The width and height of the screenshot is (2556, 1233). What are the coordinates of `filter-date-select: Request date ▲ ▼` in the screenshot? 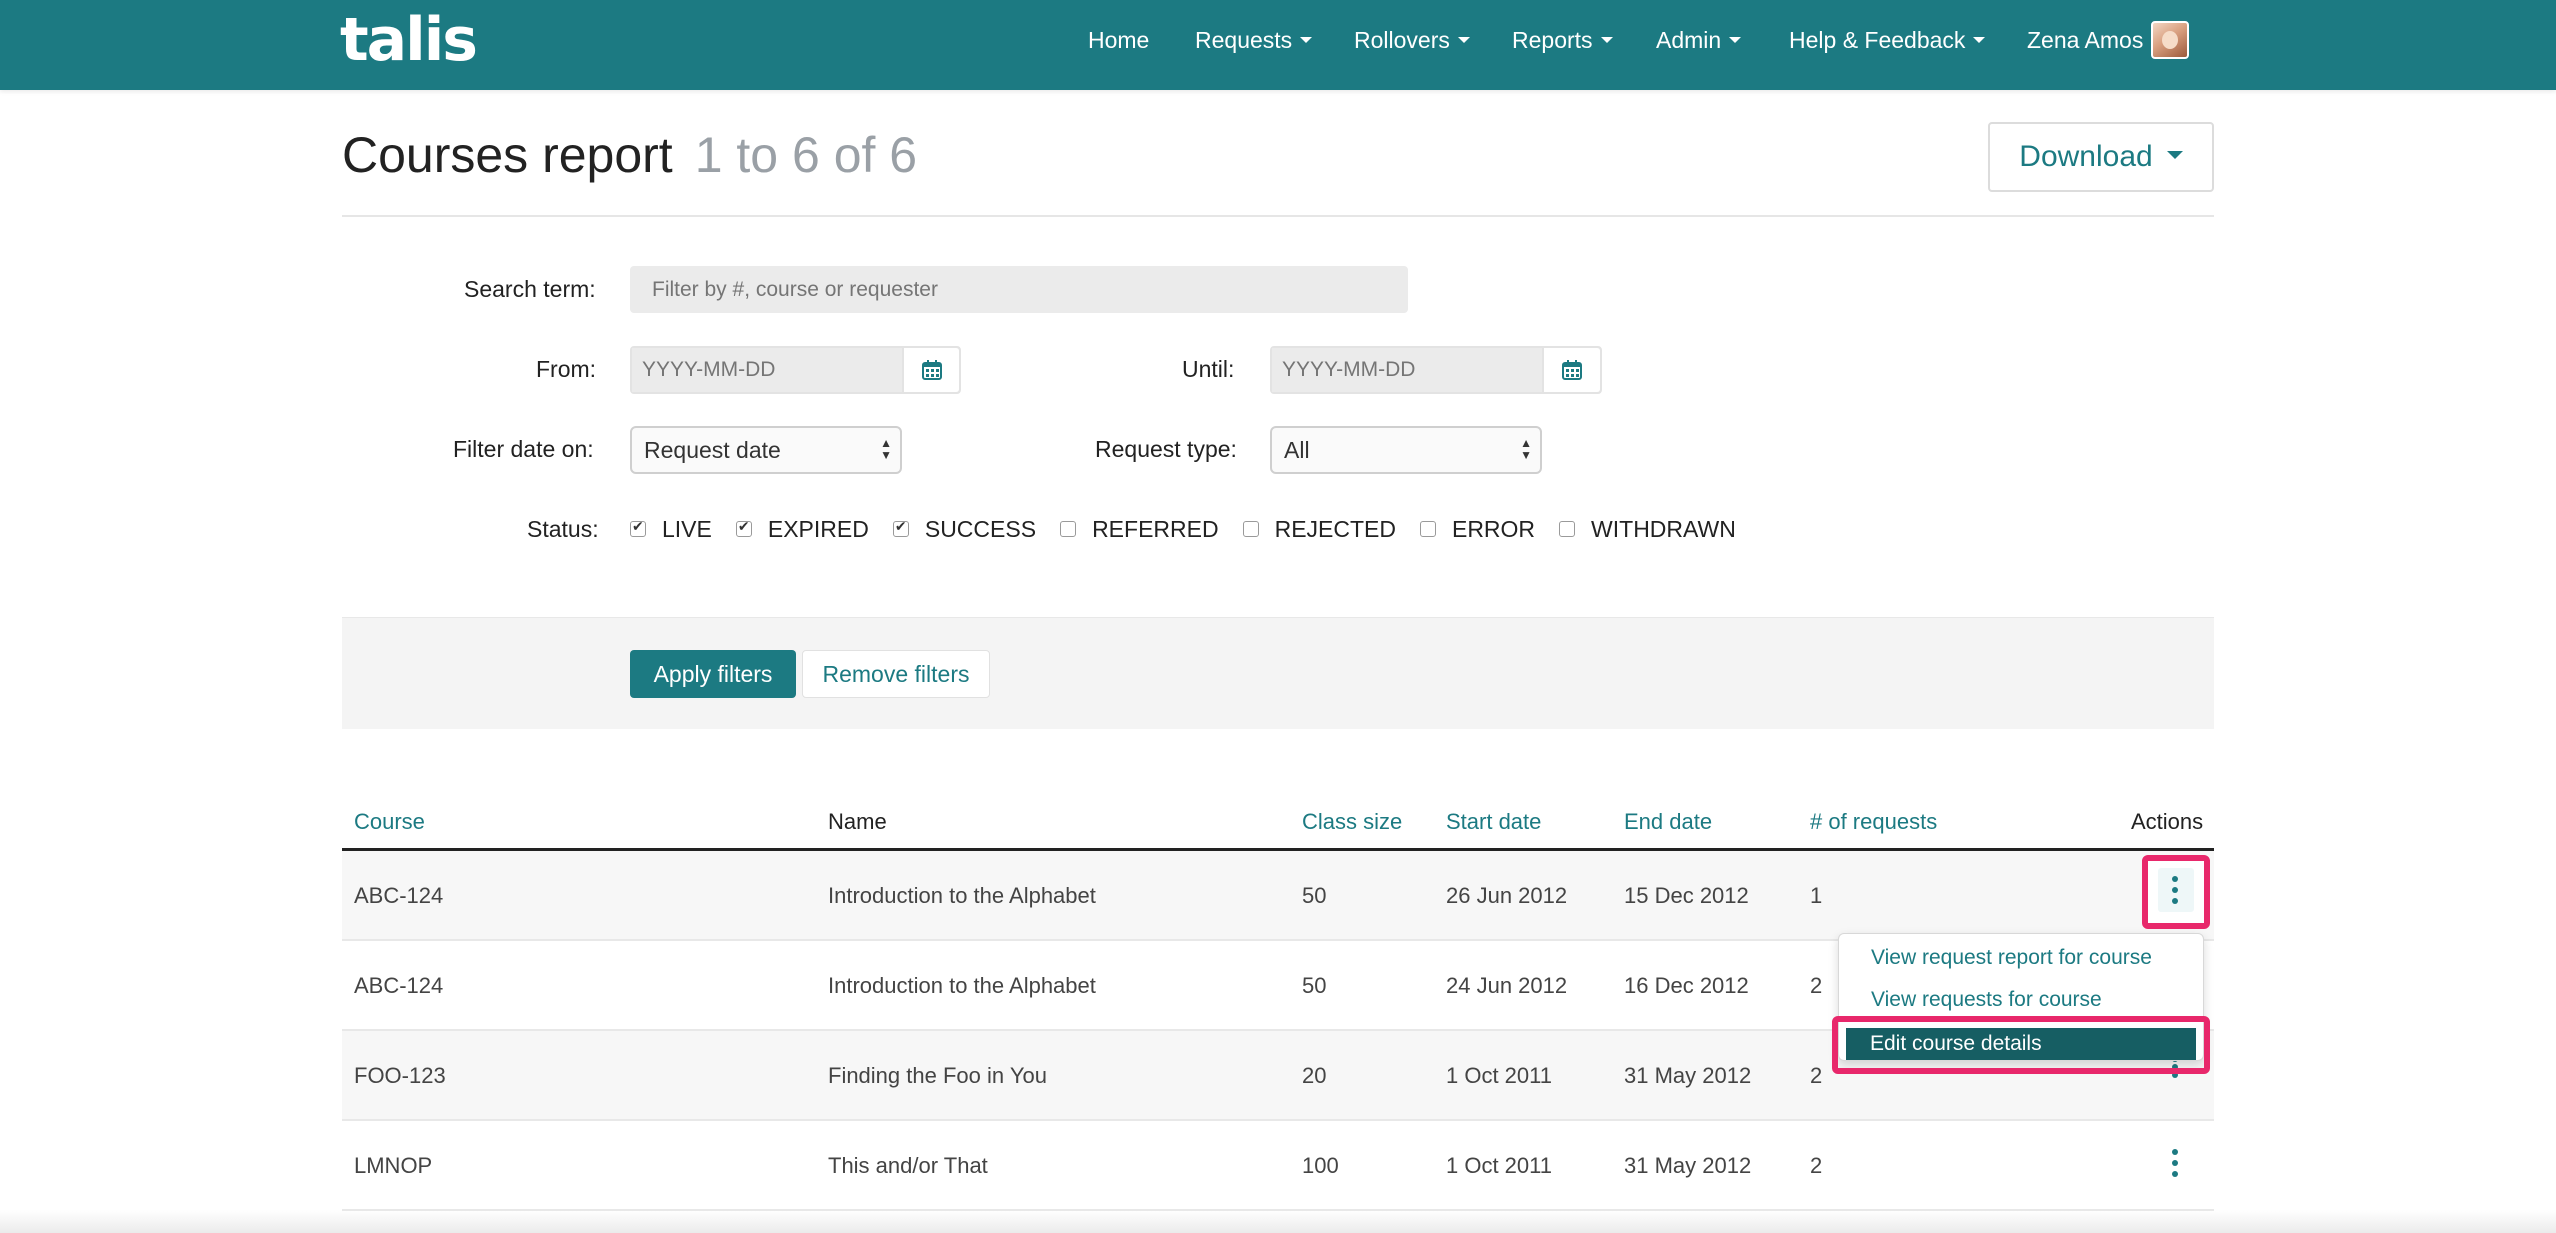 It's located at (766, 450).